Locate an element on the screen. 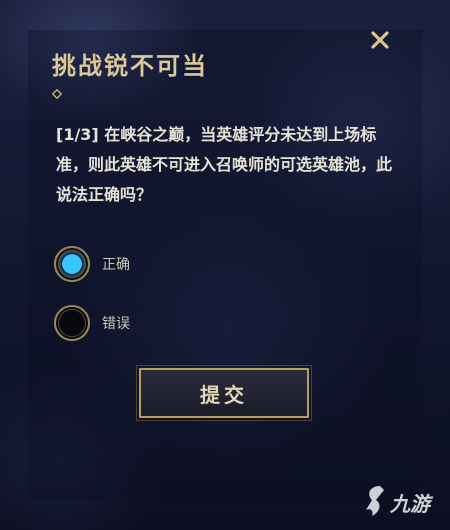 This screenshot has height=530, width=450. close-icon is located at coordinates (380, 40).